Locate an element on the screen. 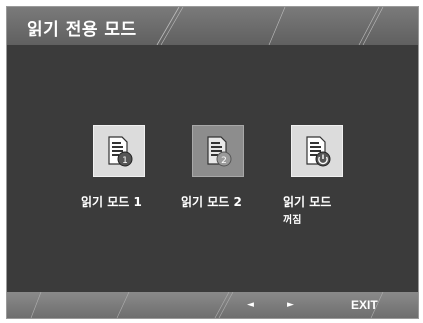 The width and height of the screenshot is (423, 323). next-arrow-button: ► is located at coordinates (290, 305).